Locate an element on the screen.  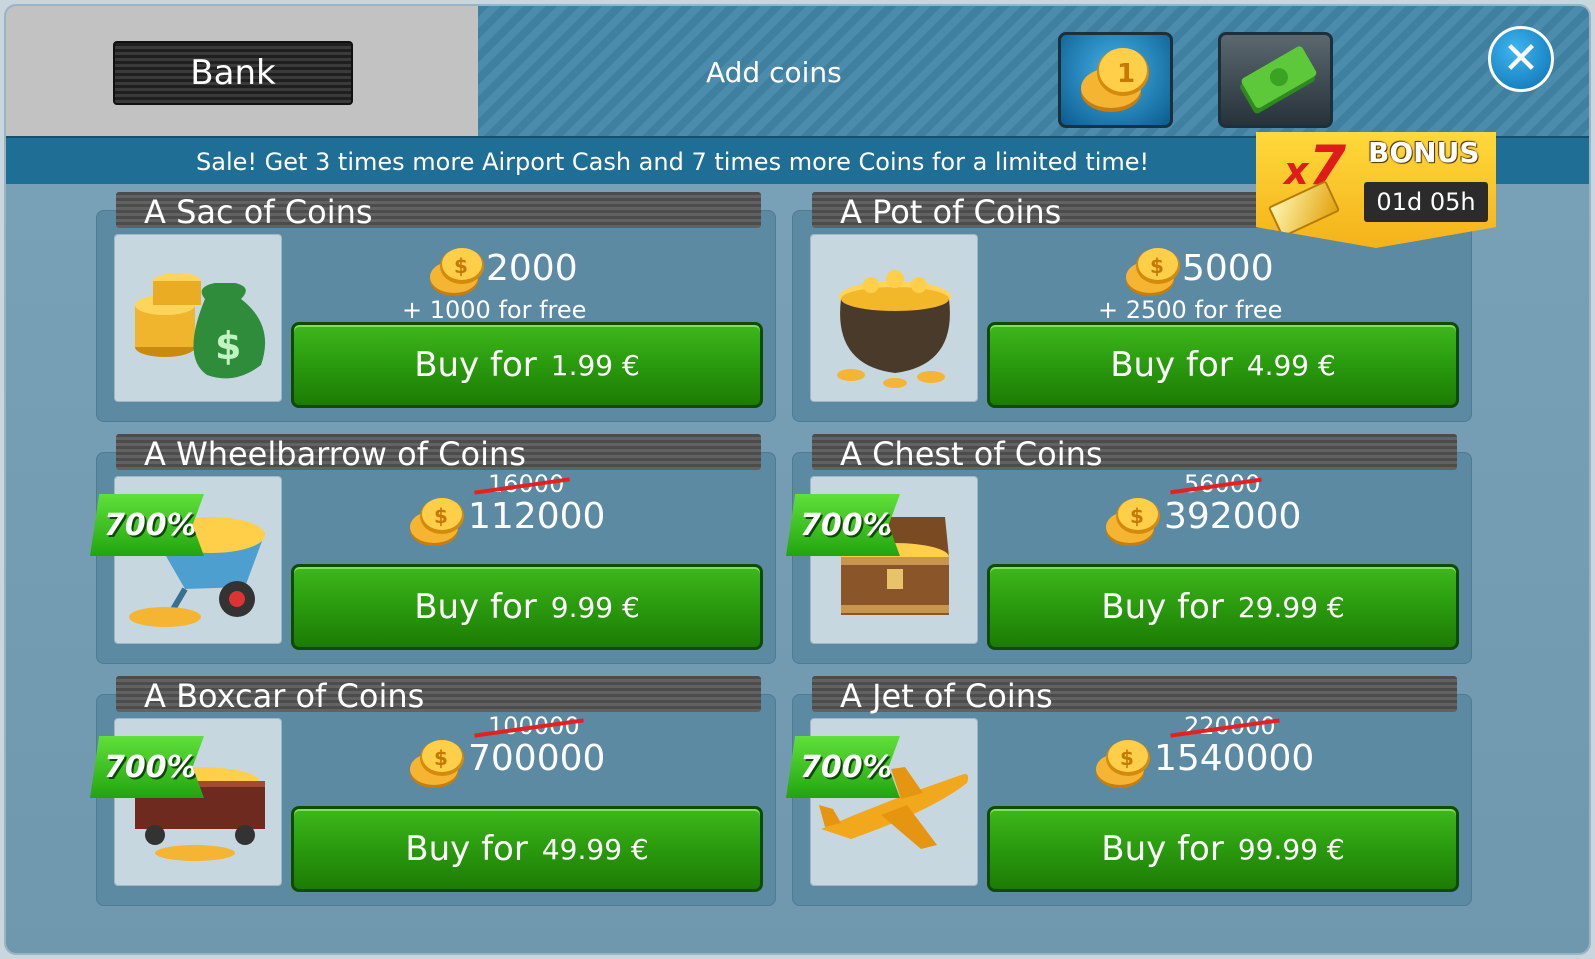
bonus-coins-text: + 1000 for free is located at coordinates (494, 310).